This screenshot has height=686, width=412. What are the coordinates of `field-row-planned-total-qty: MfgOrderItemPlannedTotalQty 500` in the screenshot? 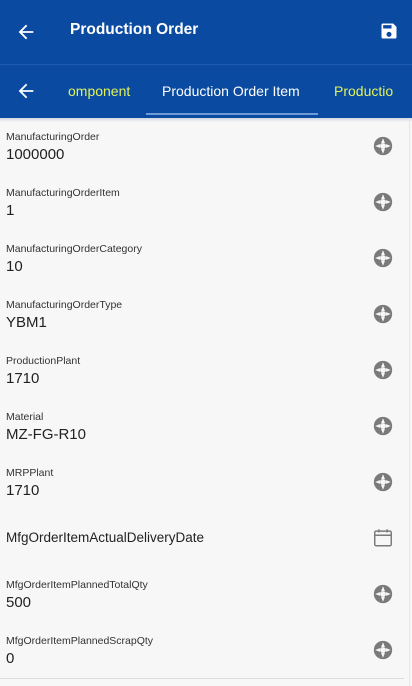 It's located at (202, 594).